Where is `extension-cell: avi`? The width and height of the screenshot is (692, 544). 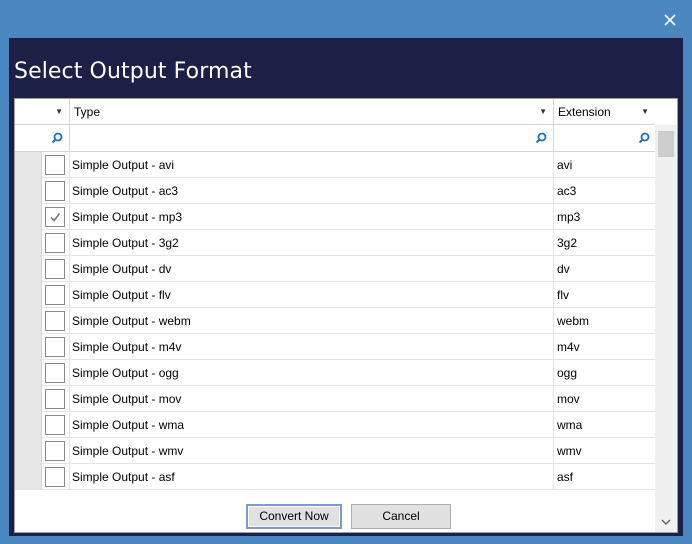
extension-cell: avi is located at coordinates (565, 165).